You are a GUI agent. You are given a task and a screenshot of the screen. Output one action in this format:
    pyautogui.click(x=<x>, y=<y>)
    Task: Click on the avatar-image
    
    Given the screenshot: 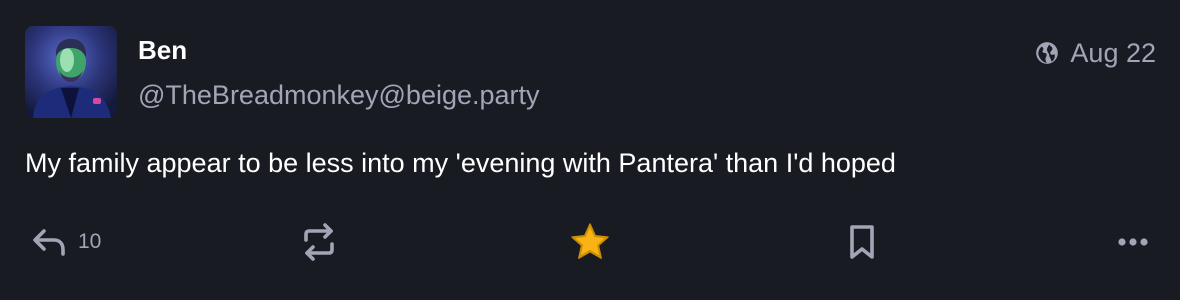 What is the action you would take?
    pyautogui.click(x=71, y=72)
    